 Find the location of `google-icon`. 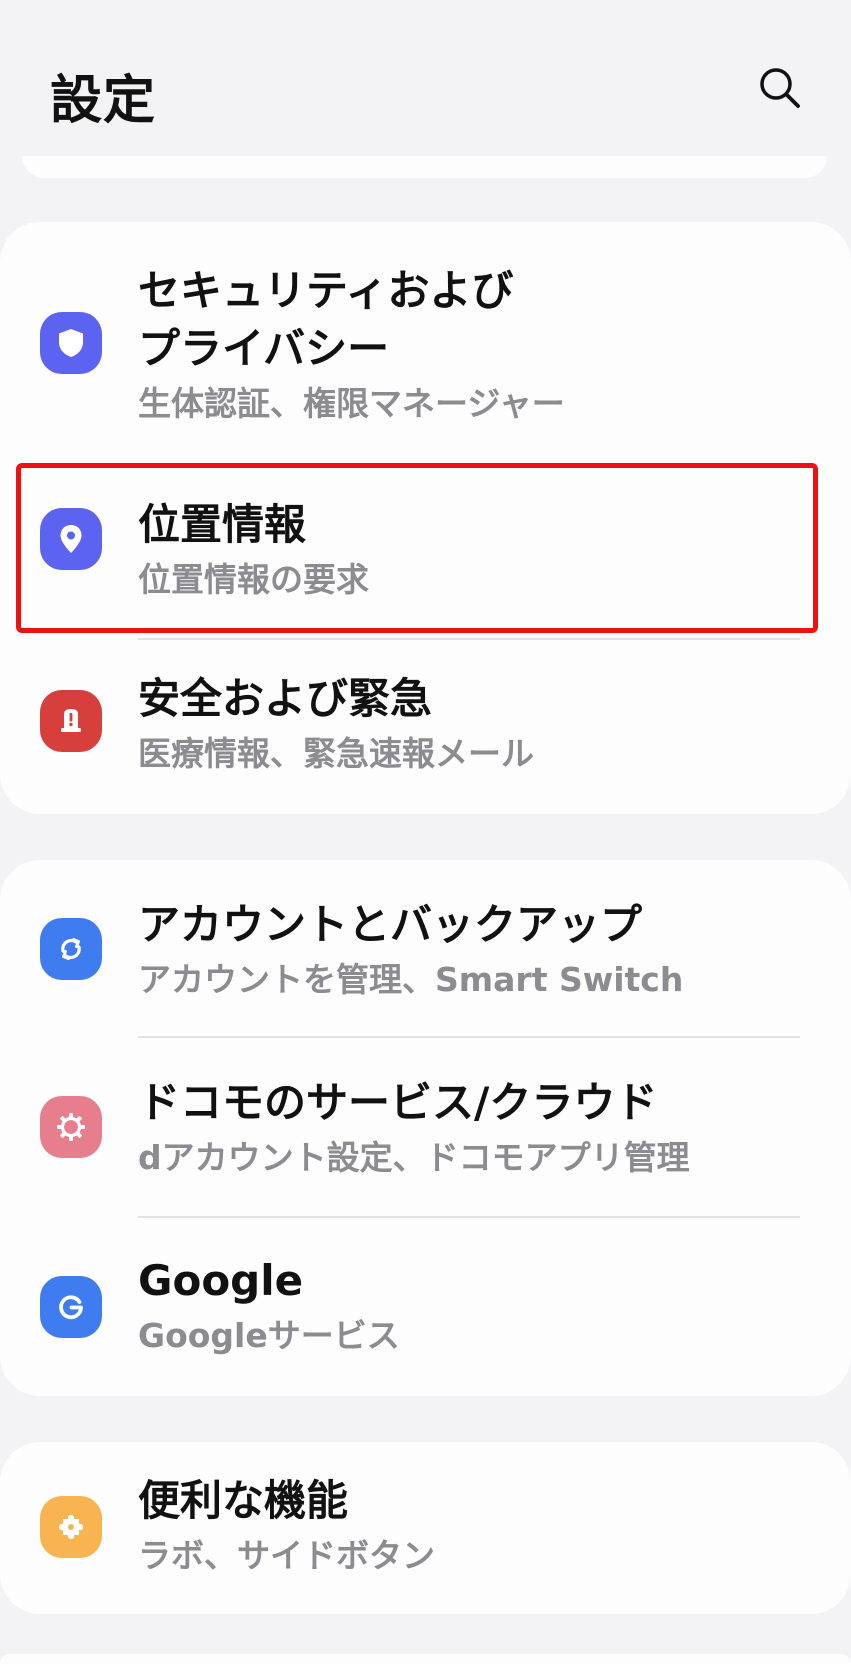

google-icon is located at coordinates (71, 1307).